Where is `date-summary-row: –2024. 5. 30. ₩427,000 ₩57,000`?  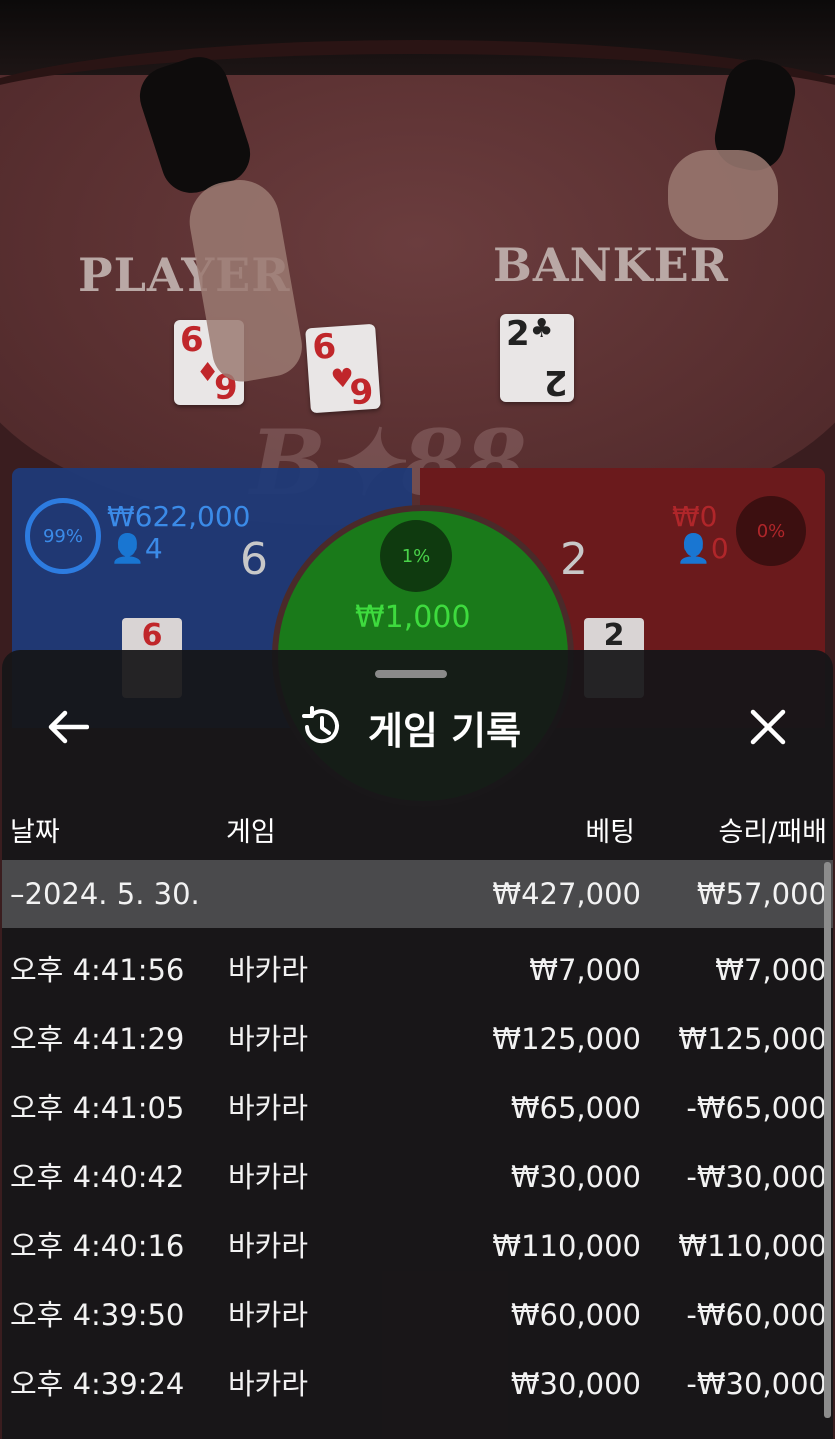
date-summary-row: –2024. 5. 30. ₩427,000 ₩57,000 is located at coordinates (417, 894).